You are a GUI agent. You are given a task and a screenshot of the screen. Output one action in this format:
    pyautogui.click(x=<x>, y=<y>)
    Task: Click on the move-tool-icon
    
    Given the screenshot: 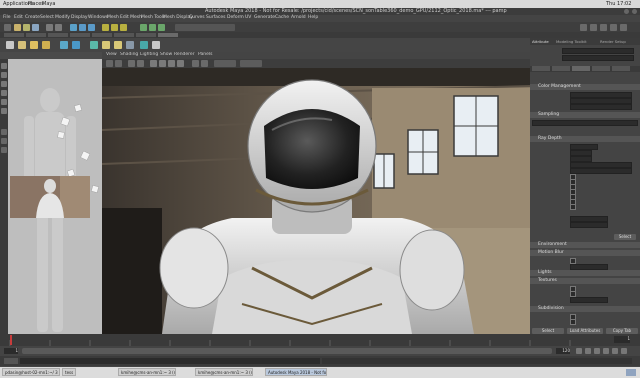 What is the action you would take?
    pyautogui.click(x=4, y=93)
    